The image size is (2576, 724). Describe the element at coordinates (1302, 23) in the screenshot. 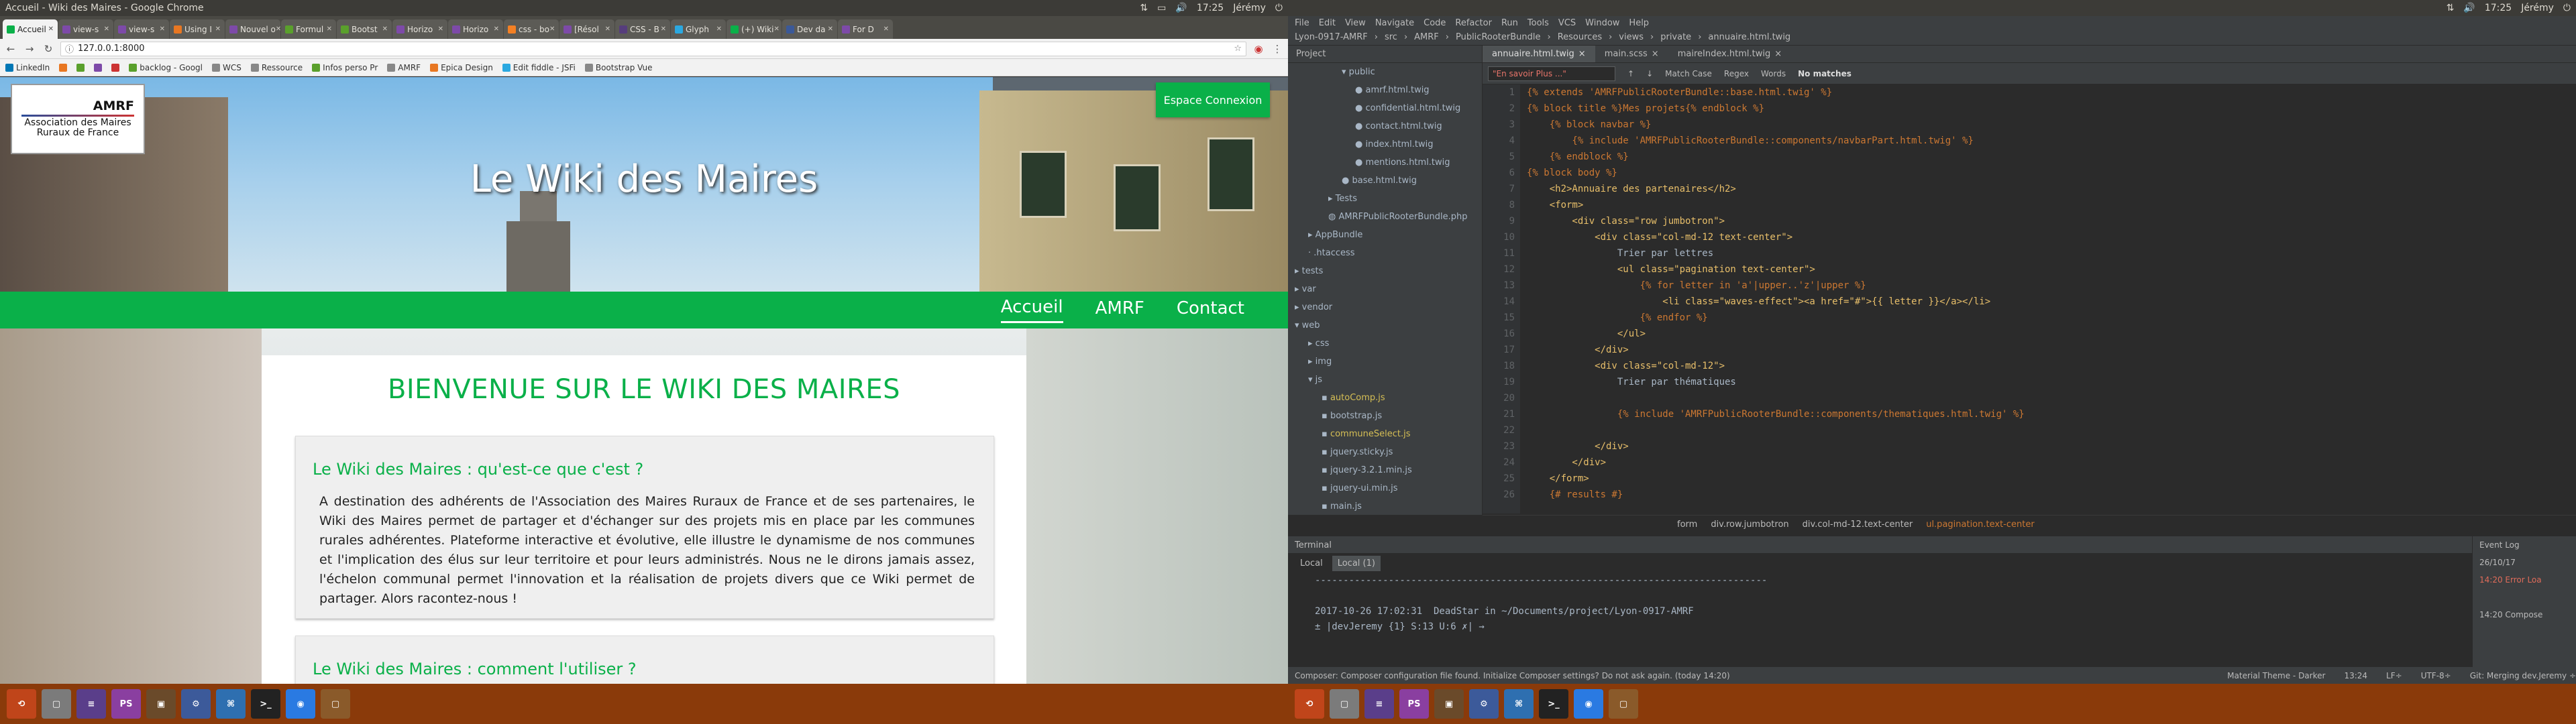

I see `menu-item: File` at that location.